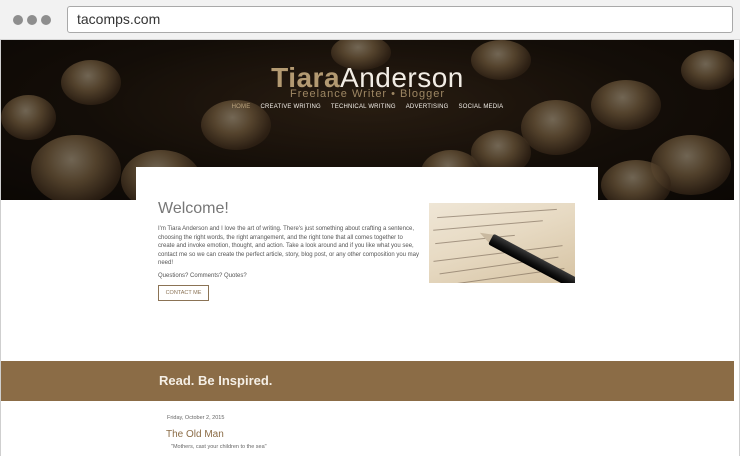 The image size is (740, 456). Describe the element at coordinates (481, 107) in the screenshot. I see `nav-item-social-media: SOCIAL MEDIA` at that location.